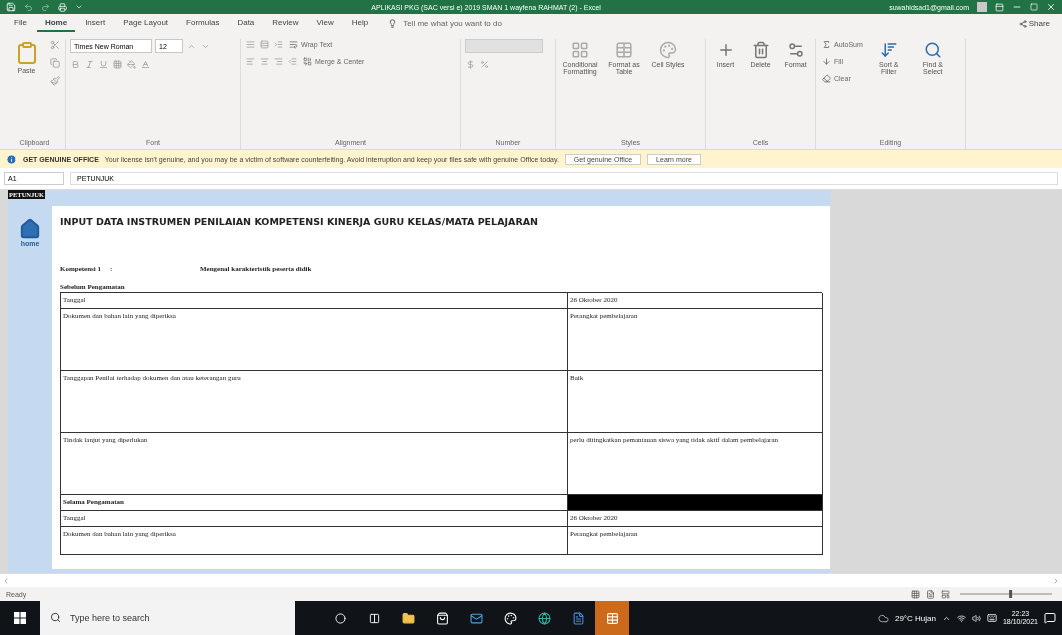 The height and width of the screenshot is (635, 1062). Describe the element at coordinates (976, 618) in the screenshot. I see `volume-icon` at that location.